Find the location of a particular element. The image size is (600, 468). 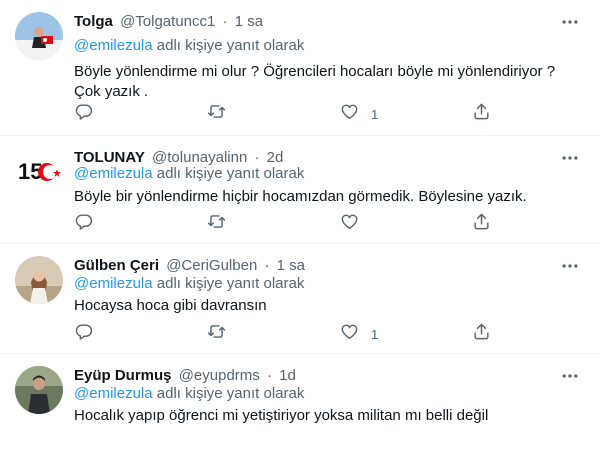

user-handle: @CeriGulben is located at coordinates (211, 265).